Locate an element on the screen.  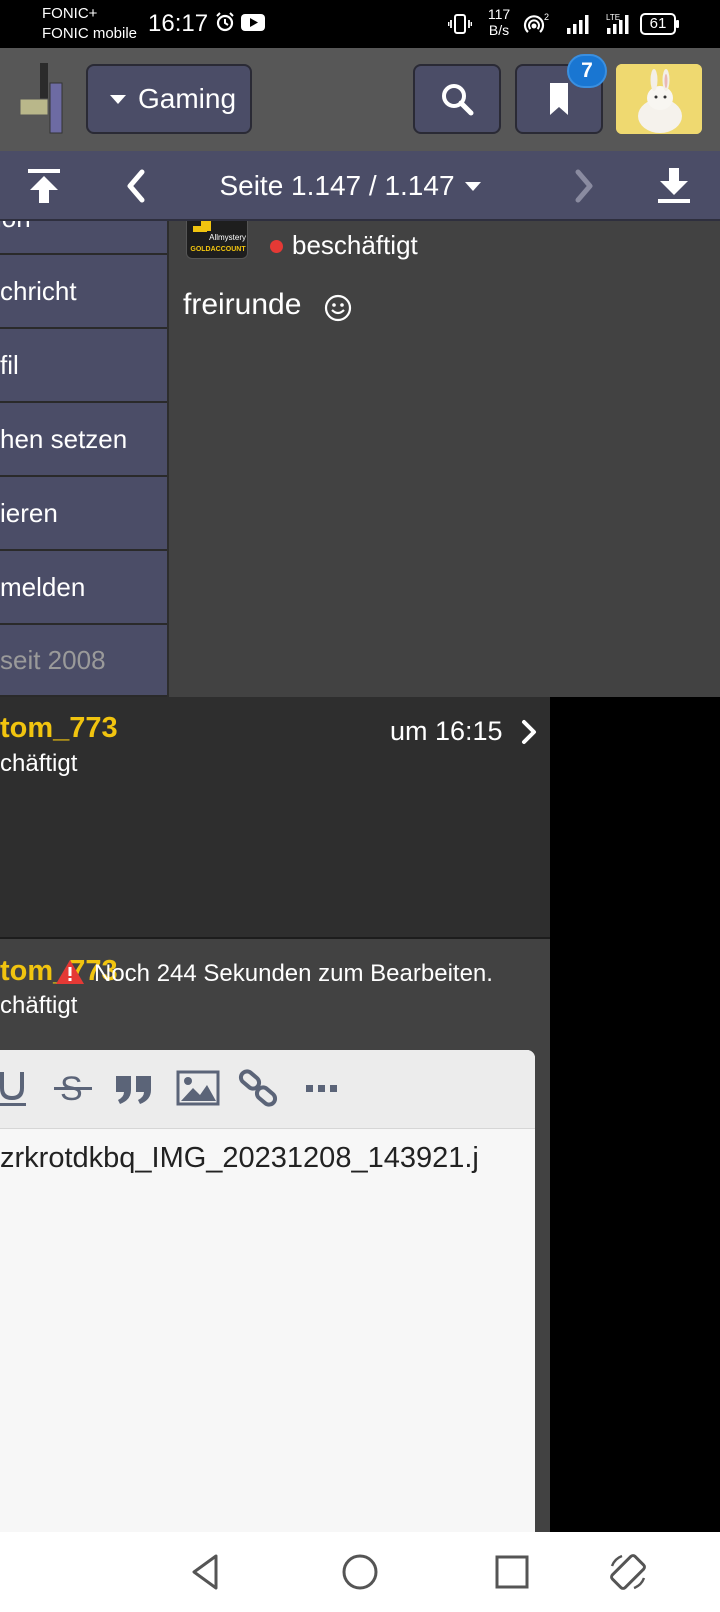
badge-brand: Allmystery is located at coordinates (227, 237).